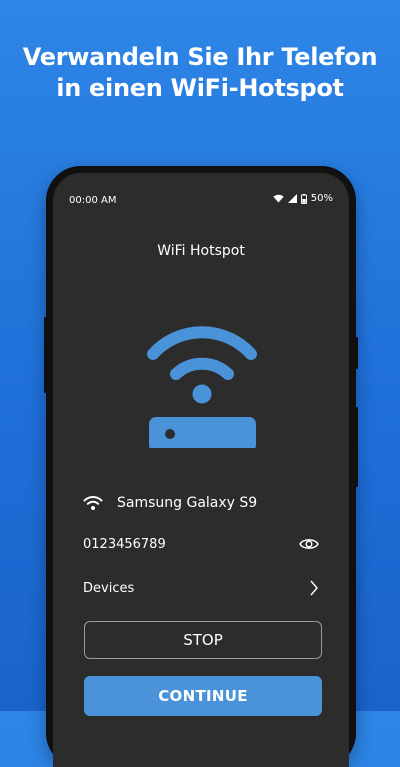 This screenshot has width=400, height=767. What do you see at coordinates (292, 198) in the screenshot?
I see `signal-icon` at bounding box center [292, 198].